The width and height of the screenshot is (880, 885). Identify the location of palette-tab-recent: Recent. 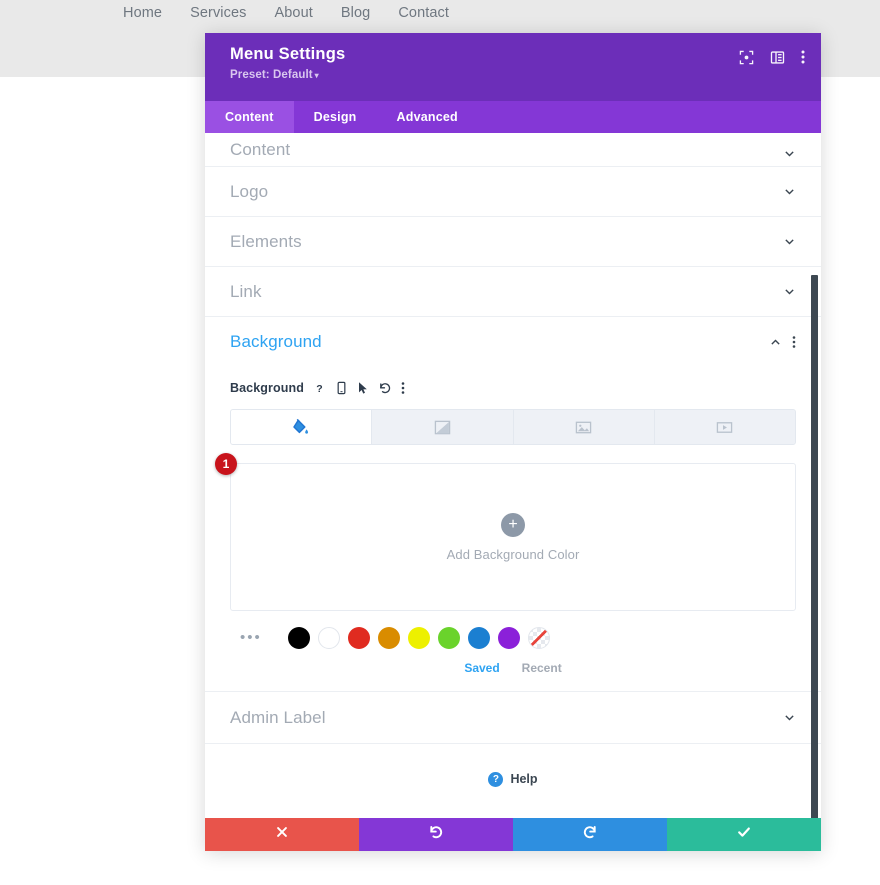
(542, 668).